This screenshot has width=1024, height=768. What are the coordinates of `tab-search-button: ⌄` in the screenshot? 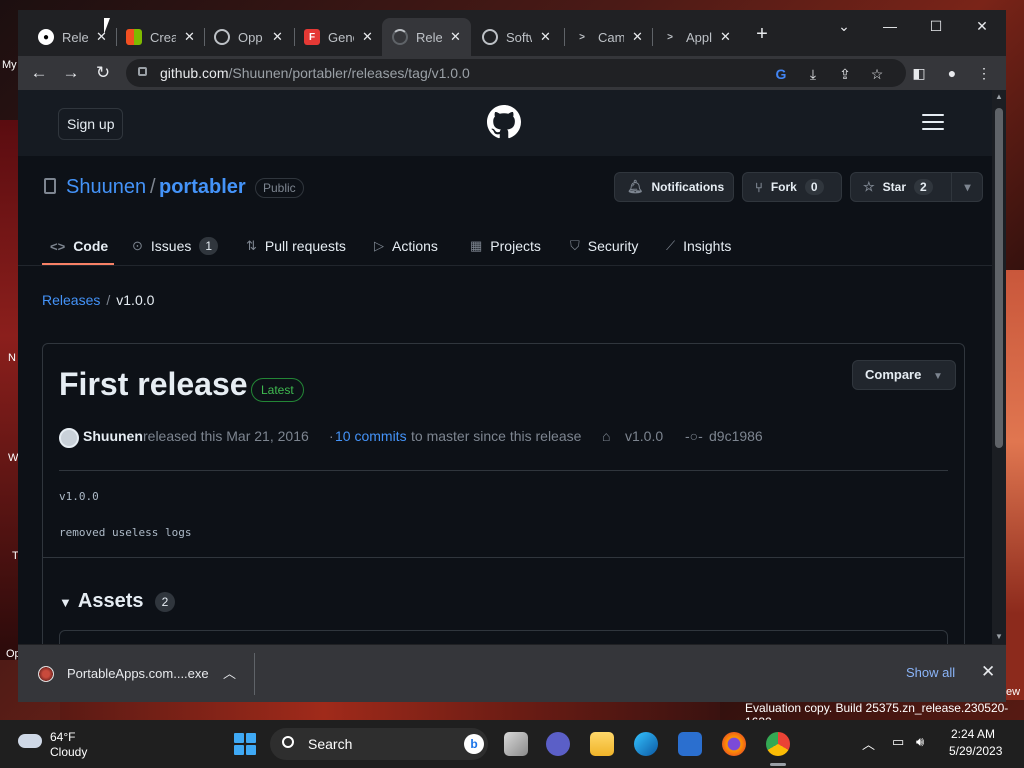 It's located at (844, 26).